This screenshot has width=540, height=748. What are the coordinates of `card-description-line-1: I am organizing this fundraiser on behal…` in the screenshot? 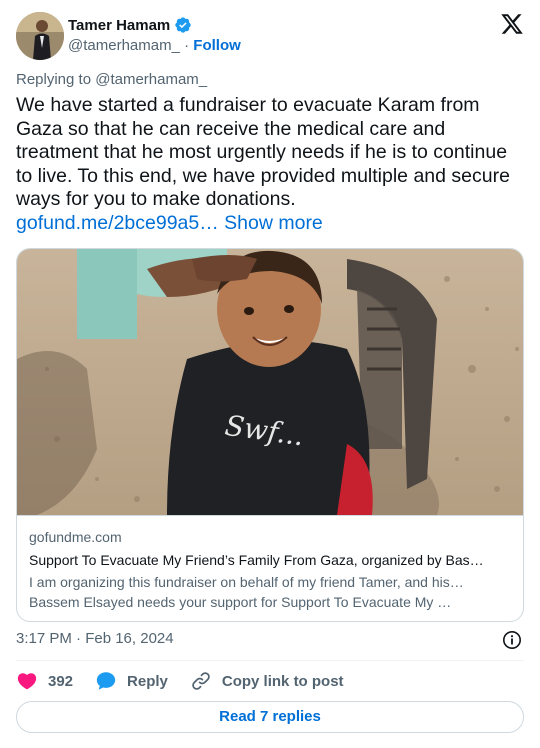 It's located at (246, 582).